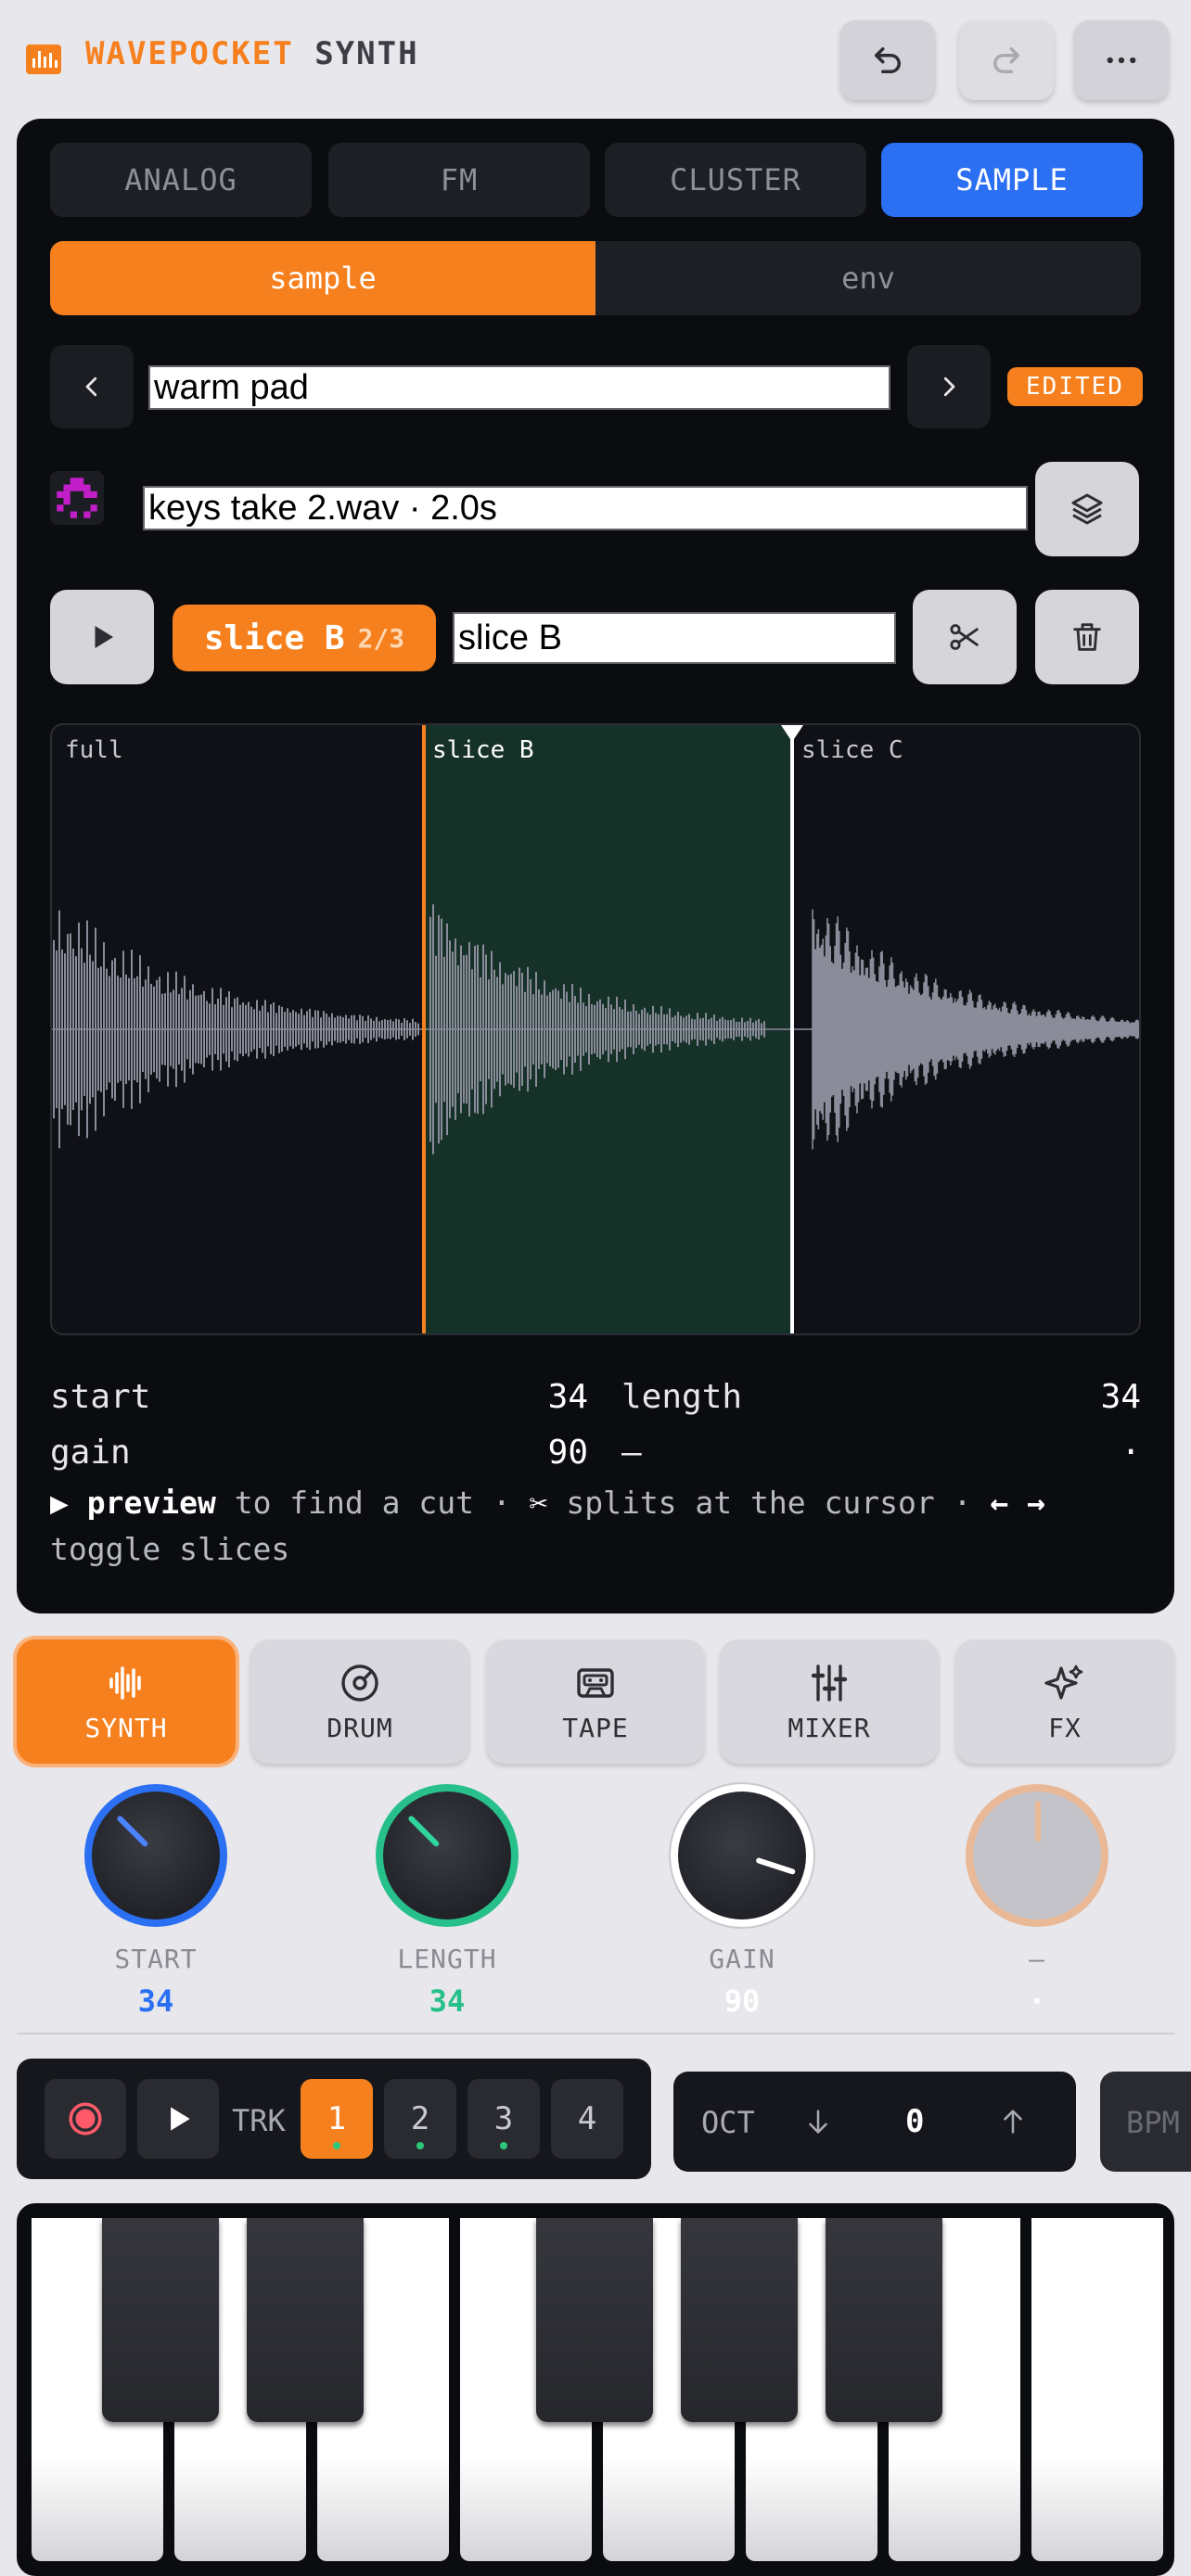  Describe the element at coordinates (887, 60) in the screenshot. I see `undo-button` at that location.